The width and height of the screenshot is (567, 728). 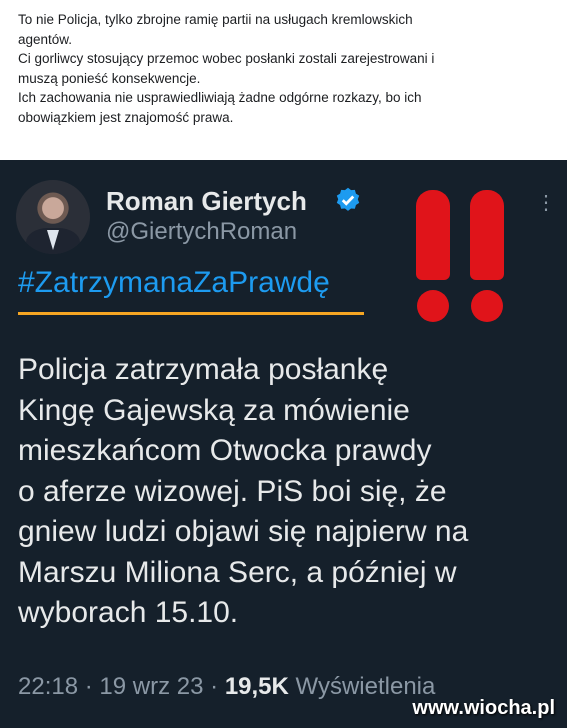 I want to click on post-line: muszą ponieść konsekwencje., so click(x=109, y=78).